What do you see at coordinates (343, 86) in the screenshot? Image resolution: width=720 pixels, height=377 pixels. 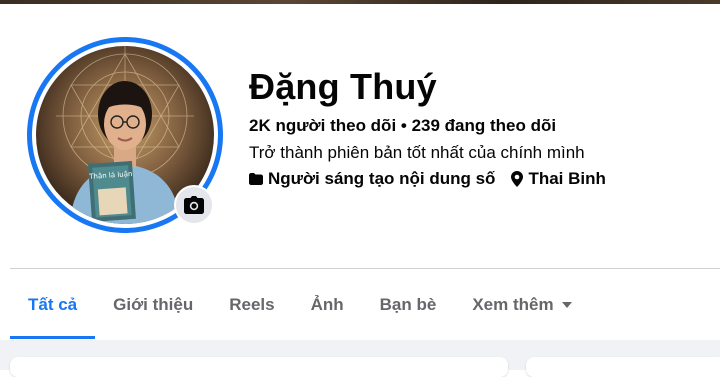 I see `profile-name: Đặng Thuý` at bounding box center [343, 86].